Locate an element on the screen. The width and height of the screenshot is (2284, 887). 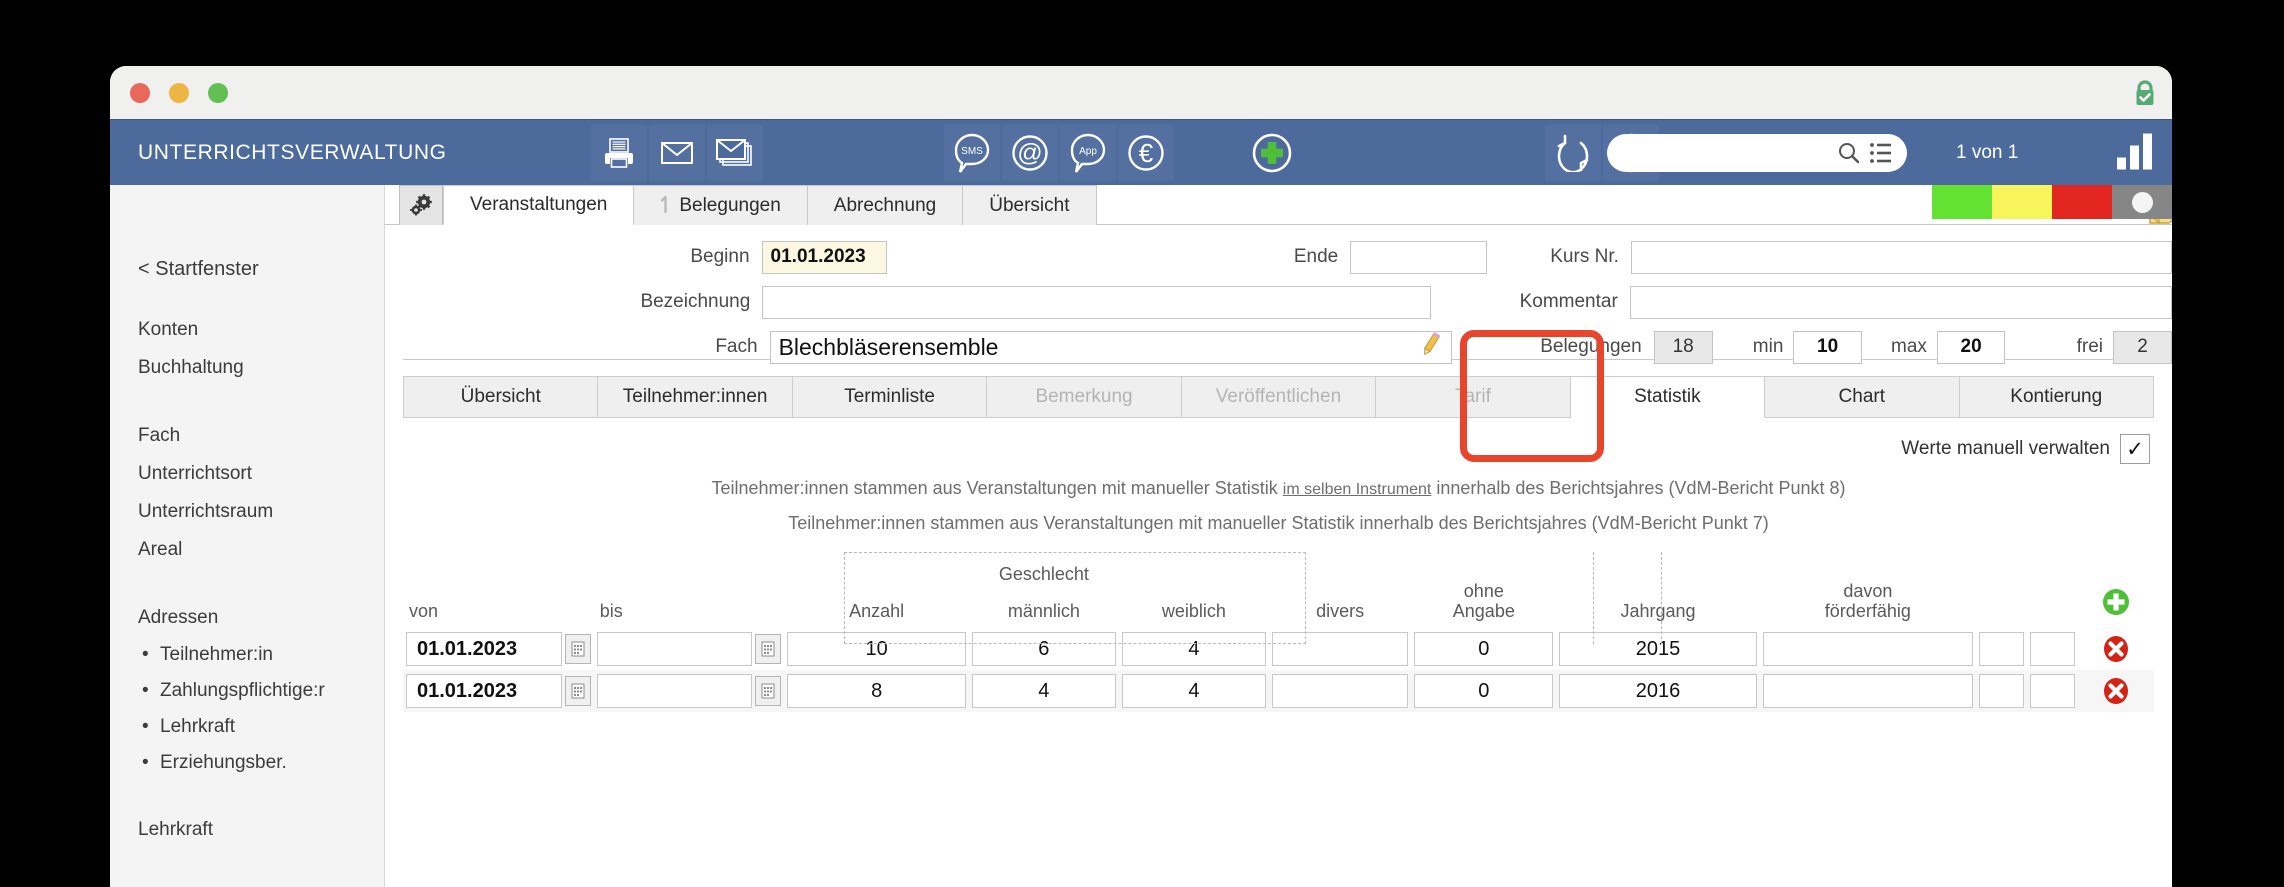
tab-abrechnung: Abrechnung is located at coordinates (885, 205).